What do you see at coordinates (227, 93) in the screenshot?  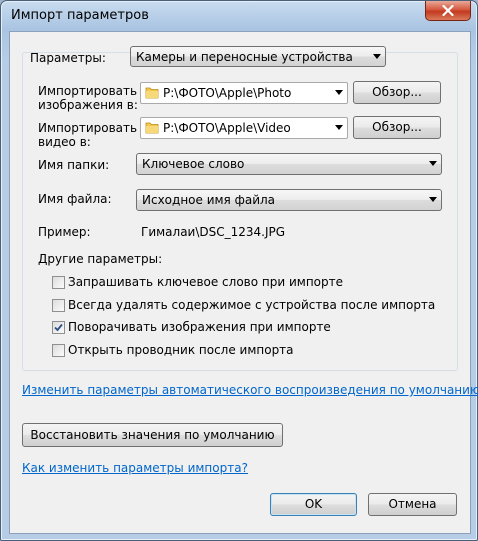 I see `import-images-path: P:\ФОТО\Apple\Photo` at bounding box center [227, 93].